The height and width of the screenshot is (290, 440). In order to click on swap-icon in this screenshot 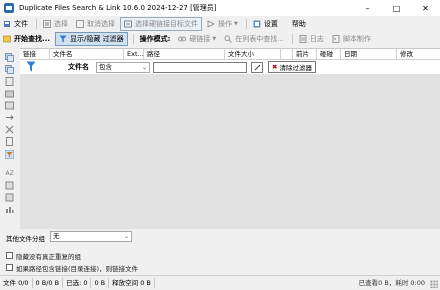, I will do `click(9, 197)`.